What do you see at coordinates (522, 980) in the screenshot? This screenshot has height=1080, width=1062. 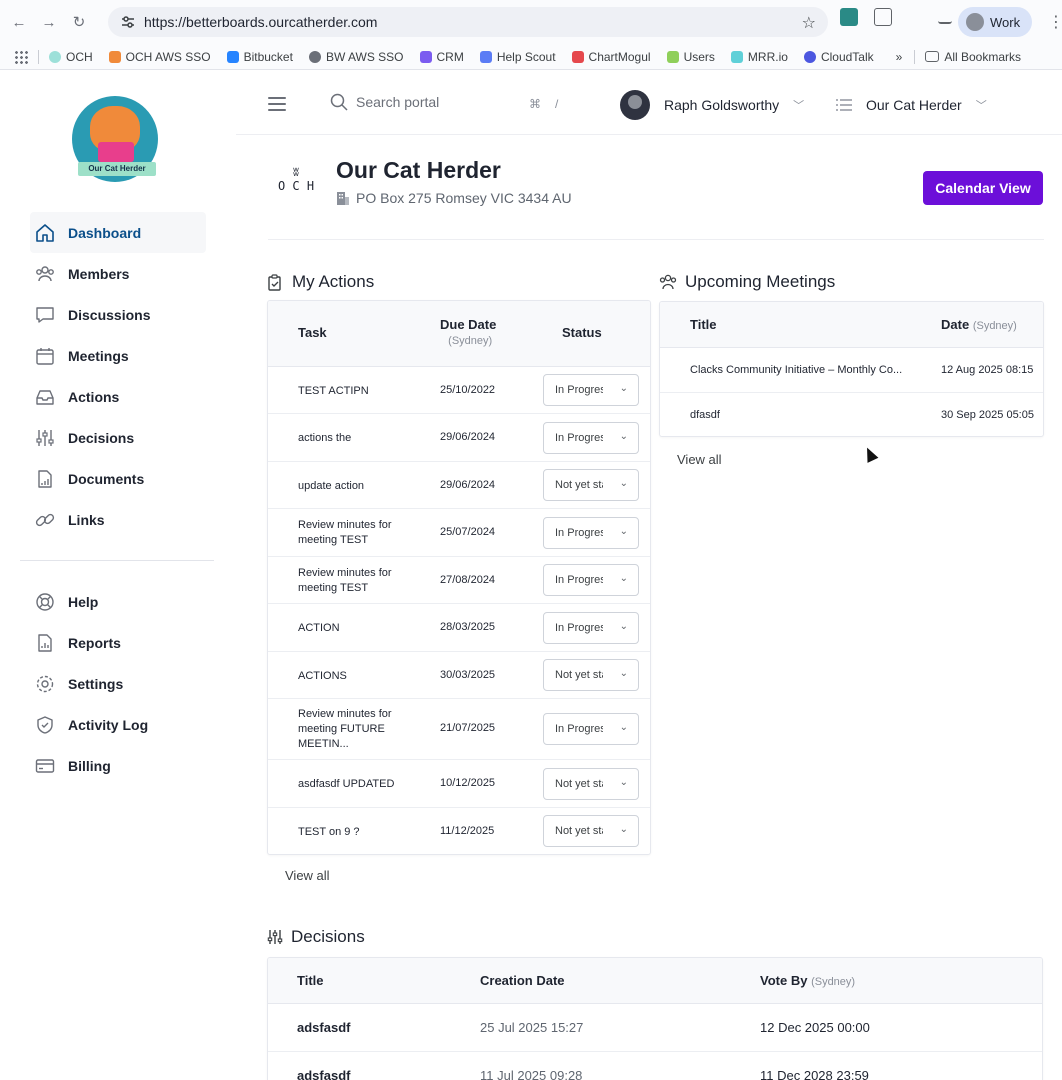 I see `column-creation-date: Creation Date` at bounding box center [522, 980].